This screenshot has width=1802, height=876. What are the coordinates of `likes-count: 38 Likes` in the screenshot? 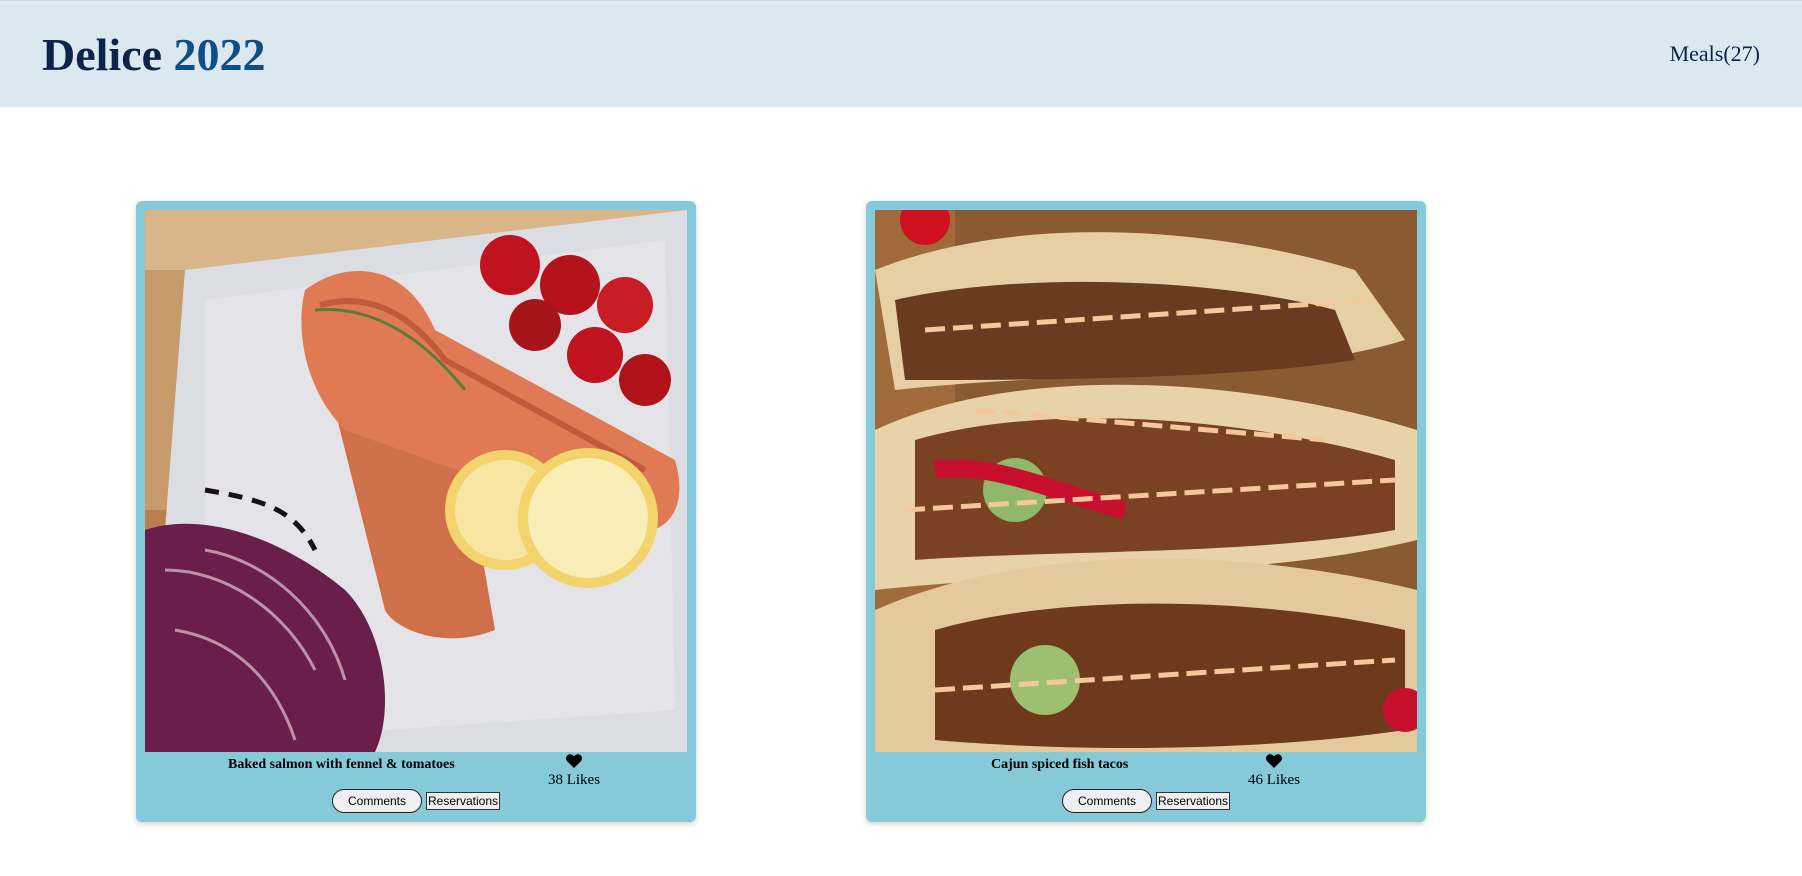 It's located at (574, 780).